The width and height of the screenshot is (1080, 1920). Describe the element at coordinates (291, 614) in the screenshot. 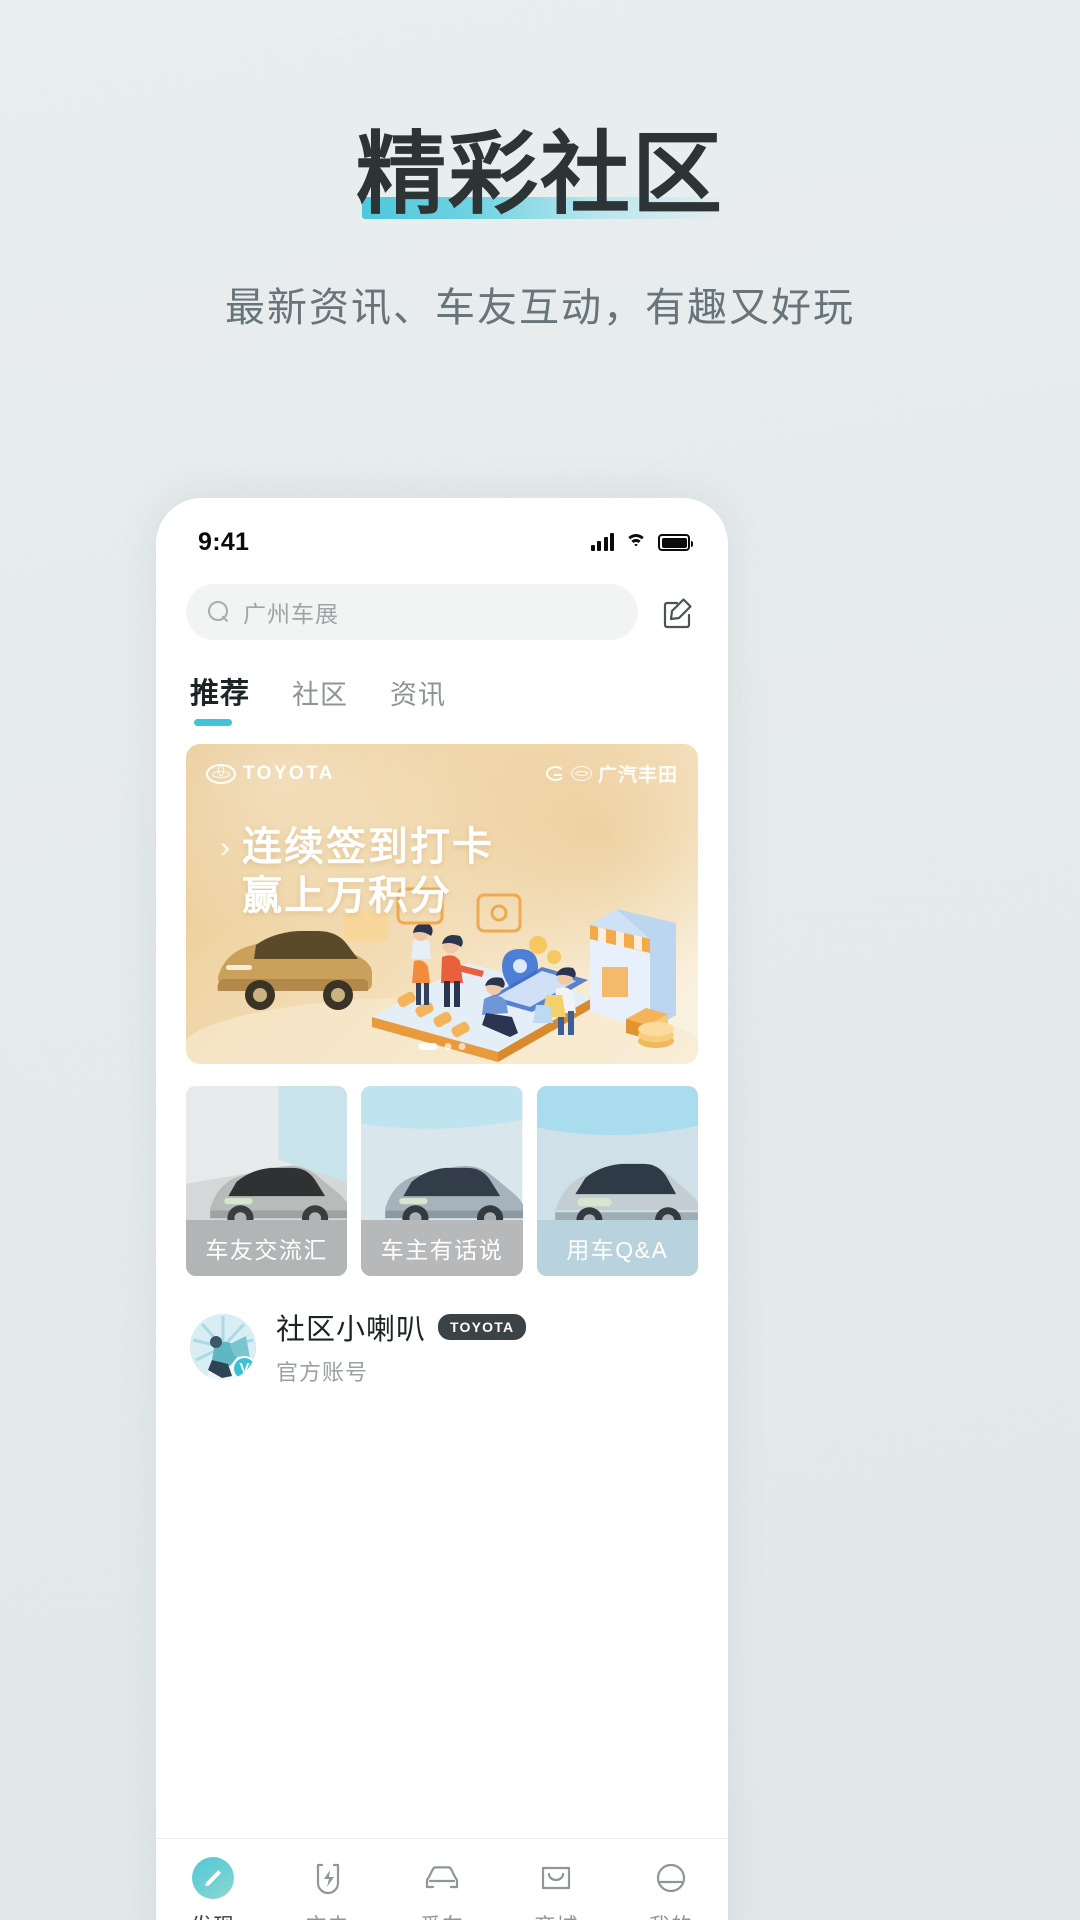

I see `search-placeholder: 广州车展` at that location.